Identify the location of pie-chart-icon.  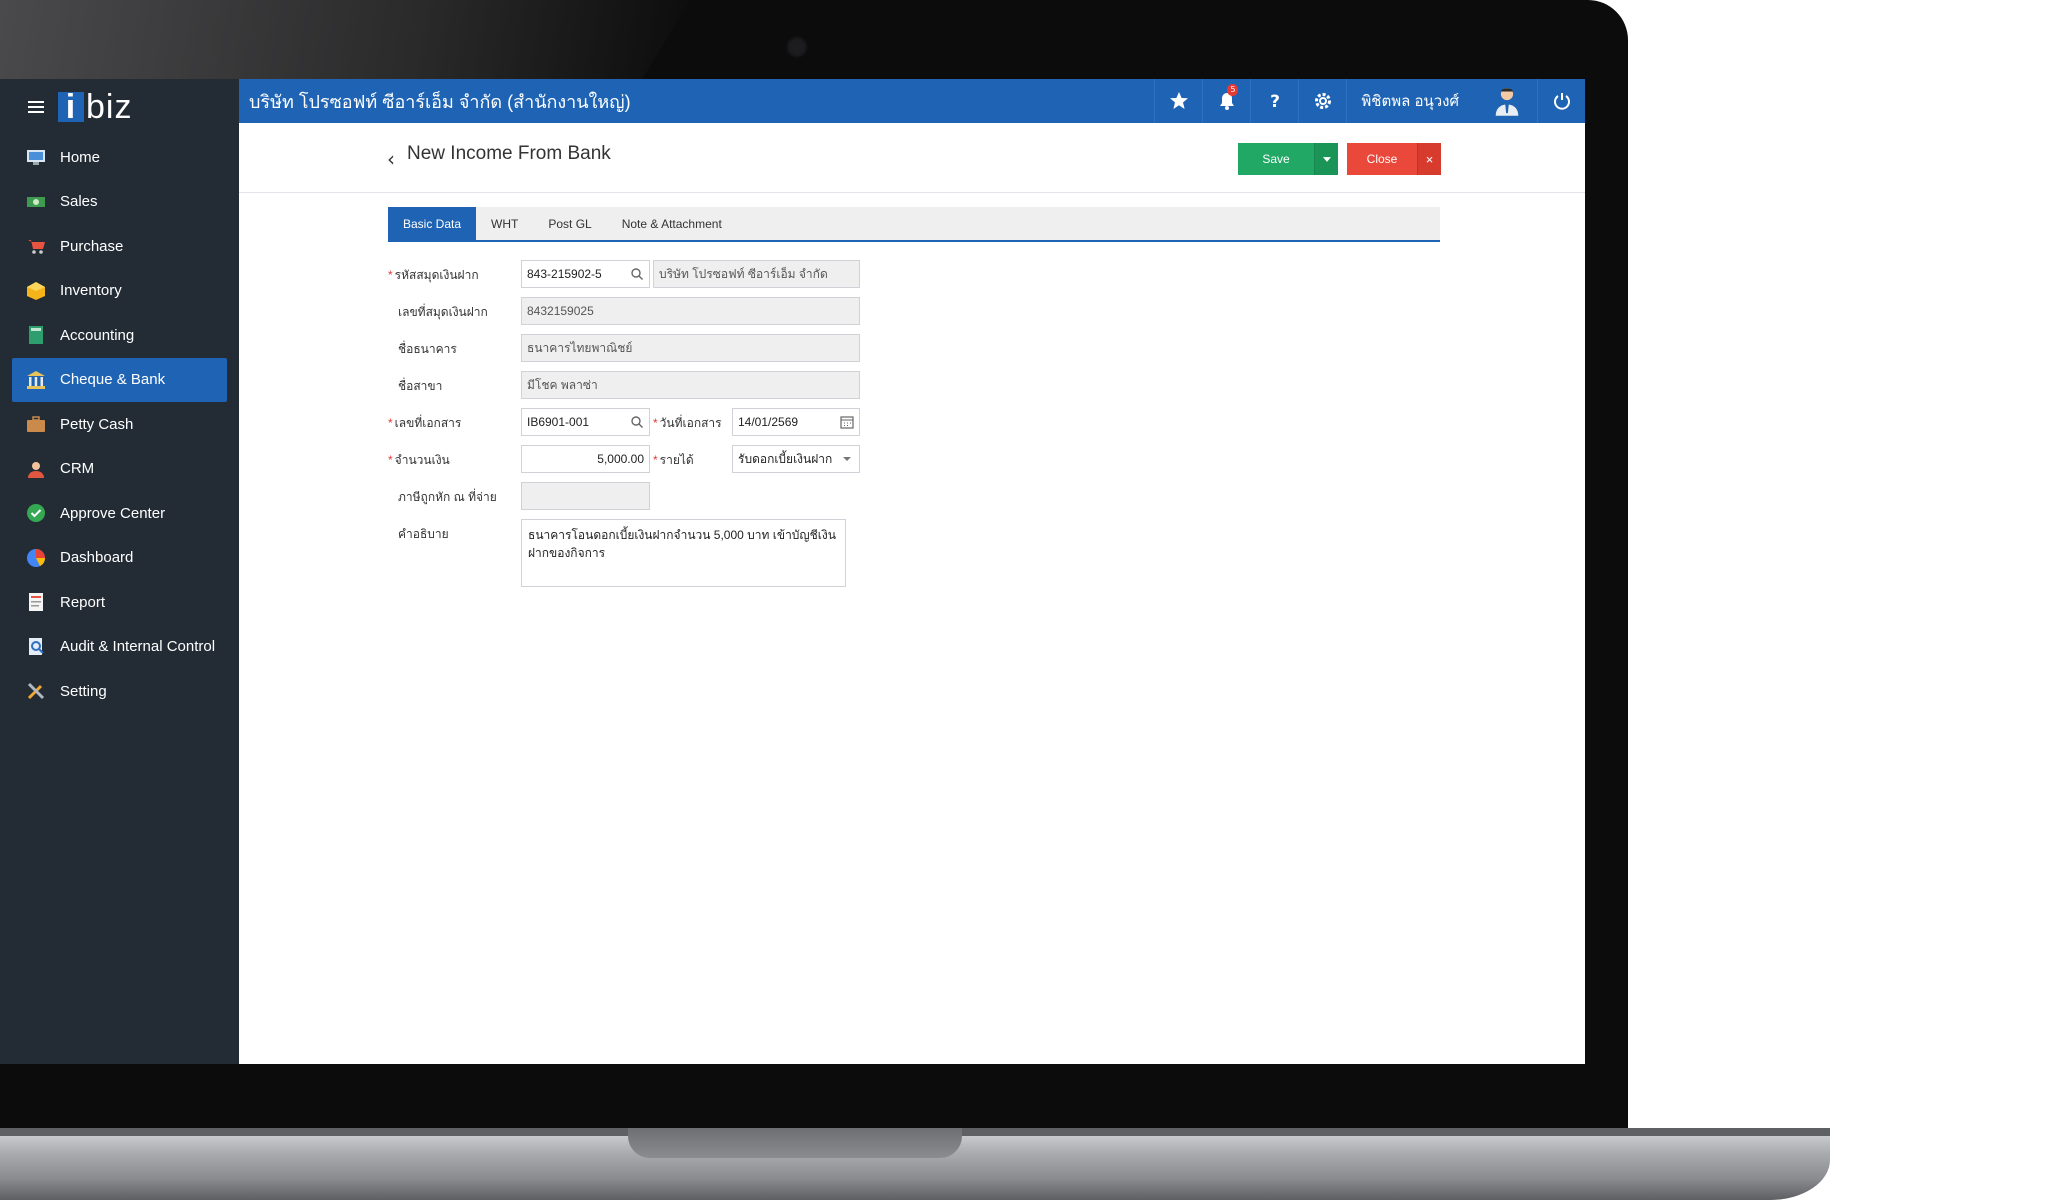
(36, 558).